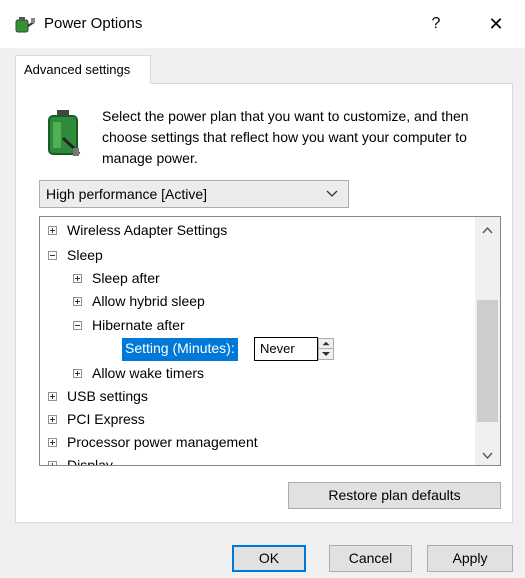 This screenshot has height=578, width=525. Describe the element at coordinates (148, 373) in the screenshot. I see `tree-item-label: Allow wake timers` at that location.